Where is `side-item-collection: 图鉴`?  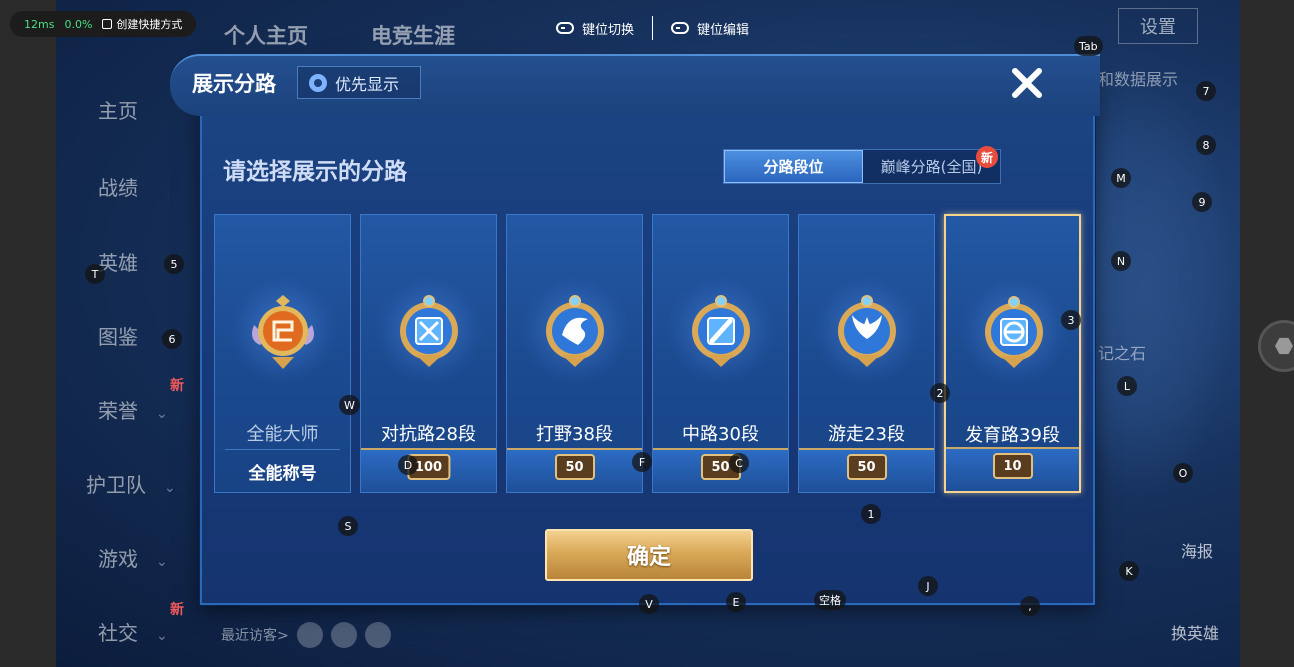 side-item-collection: 图鉴 is located at coordinates (118, 335).